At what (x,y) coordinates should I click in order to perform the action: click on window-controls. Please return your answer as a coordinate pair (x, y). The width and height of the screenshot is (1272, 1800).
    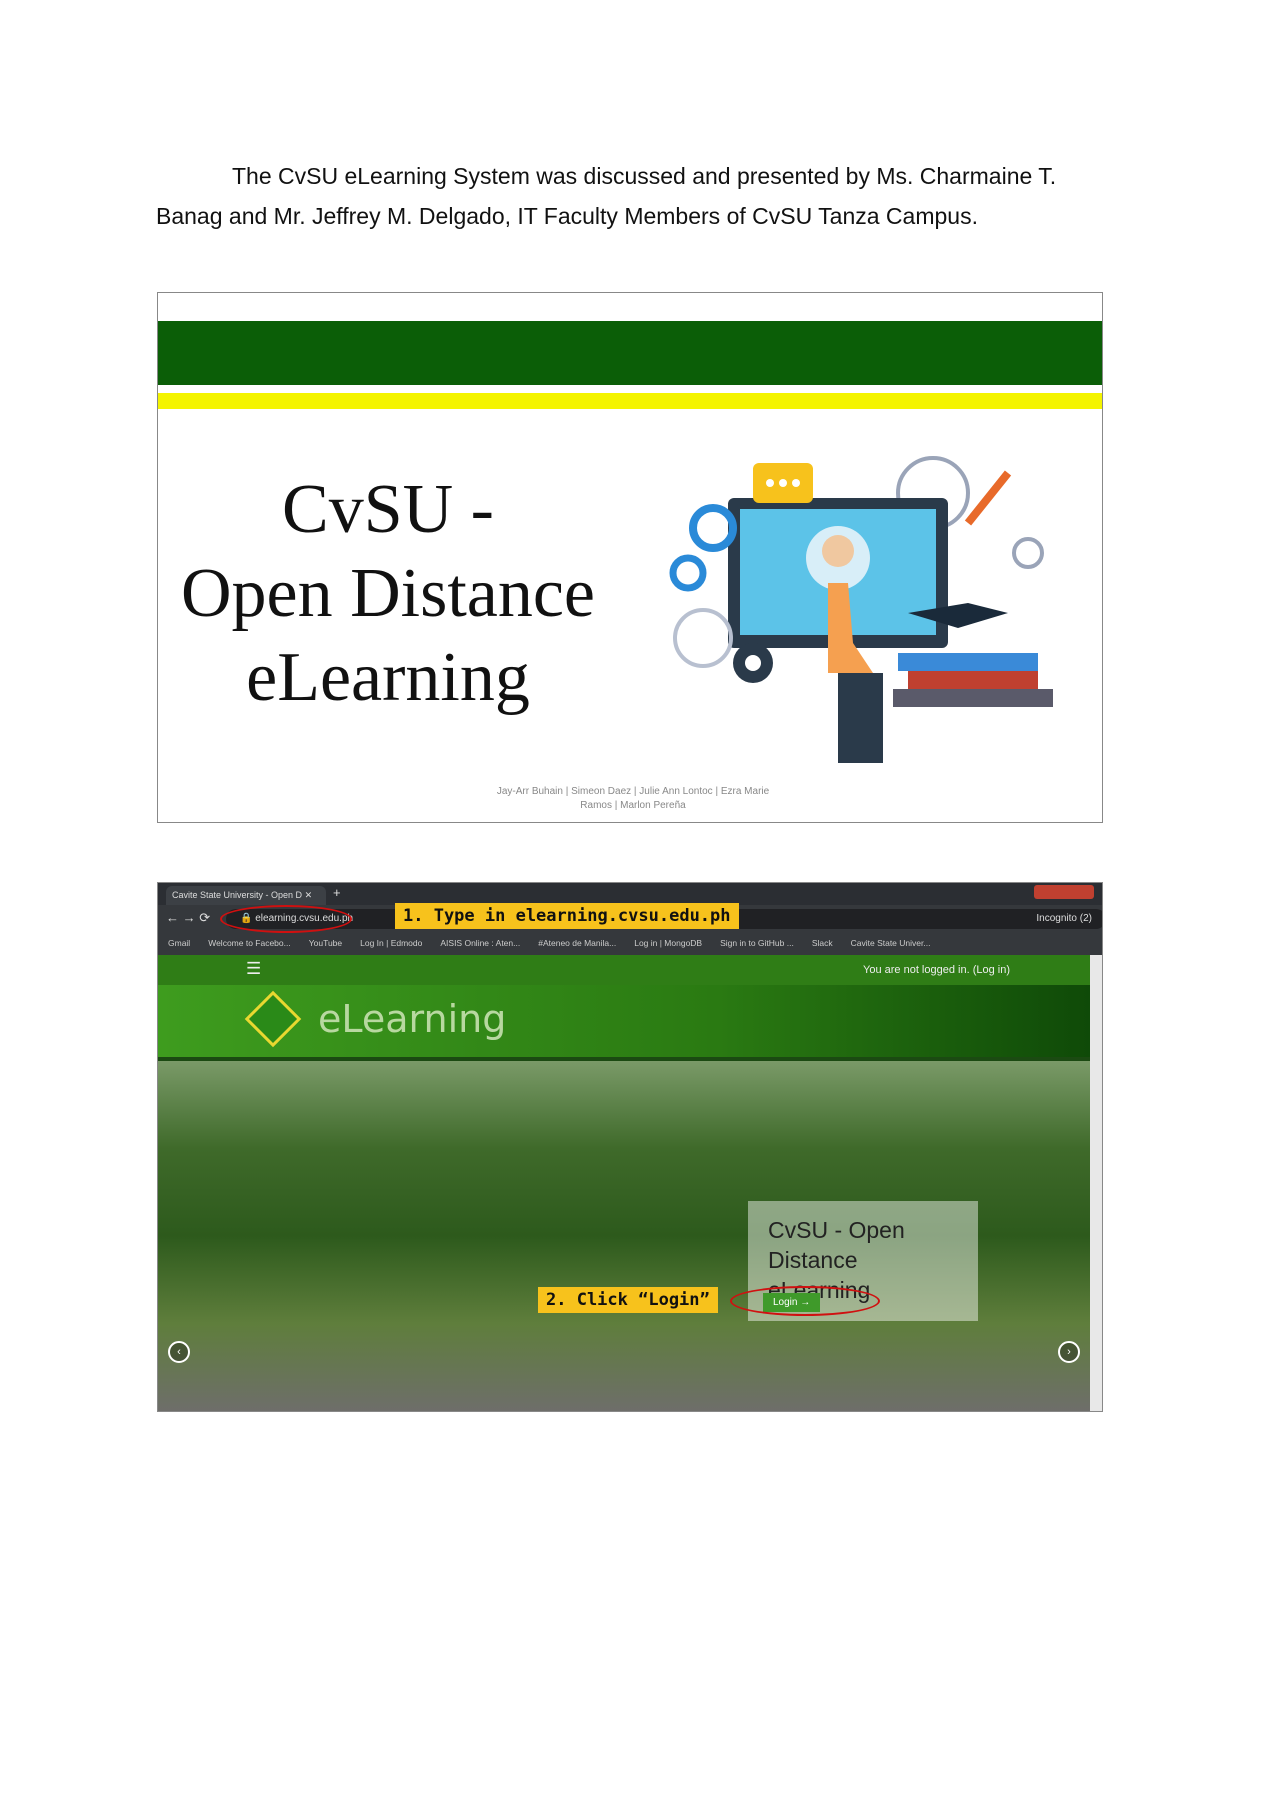
    Looking at the image, I should click on (1064, 892).